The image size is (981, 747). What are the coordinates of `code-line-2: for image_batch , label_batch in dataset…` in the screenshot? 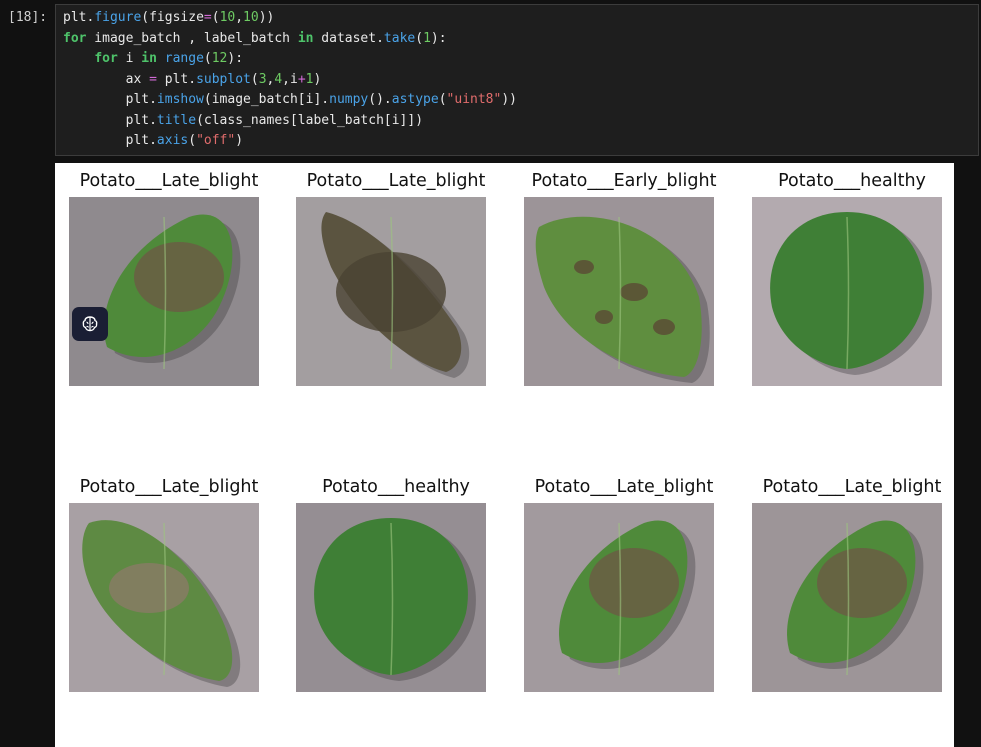 It's located at (255, 38).